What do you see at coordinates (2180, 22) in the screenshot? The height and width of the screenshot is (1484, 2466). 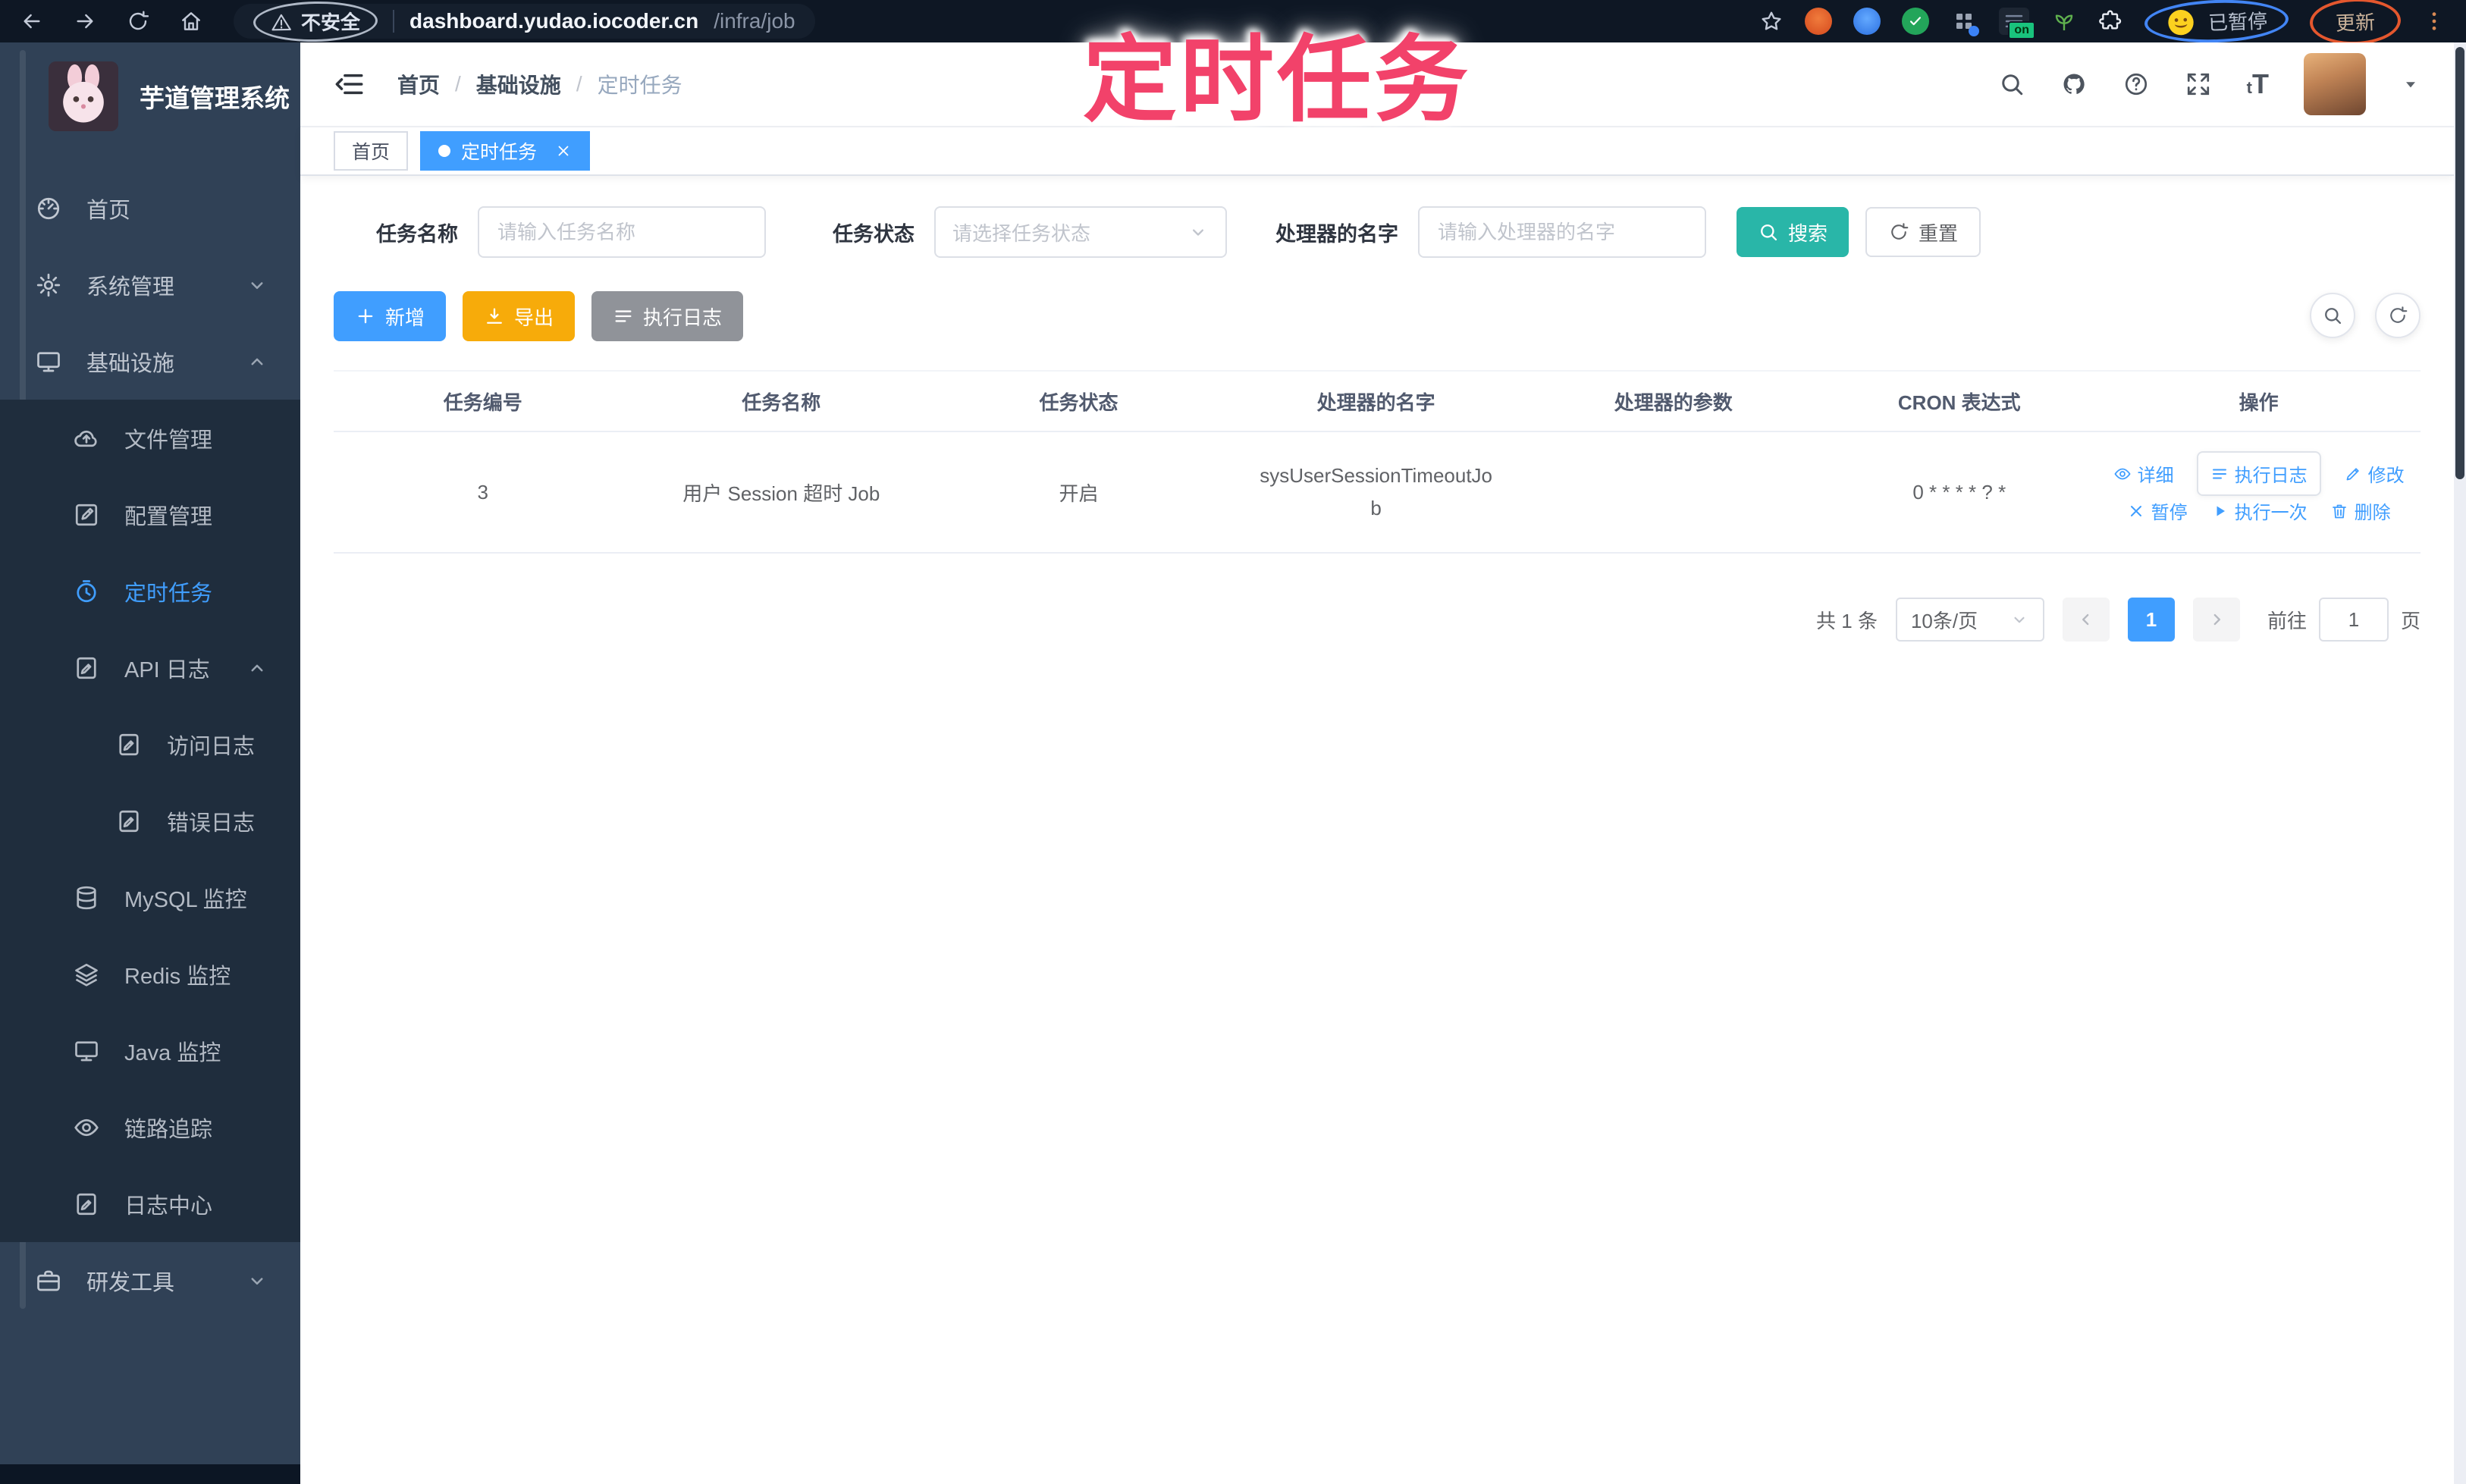 I see `profile-emoji-avatar` at bounding box center [2180, 22].